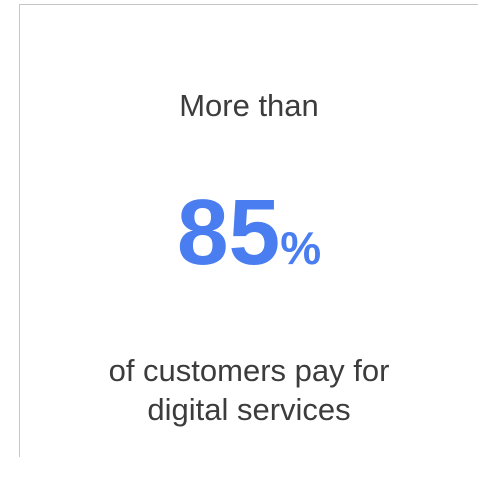  What do you see at coordinates (249, 409) in the screenshot?
I see `description-line-2: digital services` at bounding box center [249, 409].